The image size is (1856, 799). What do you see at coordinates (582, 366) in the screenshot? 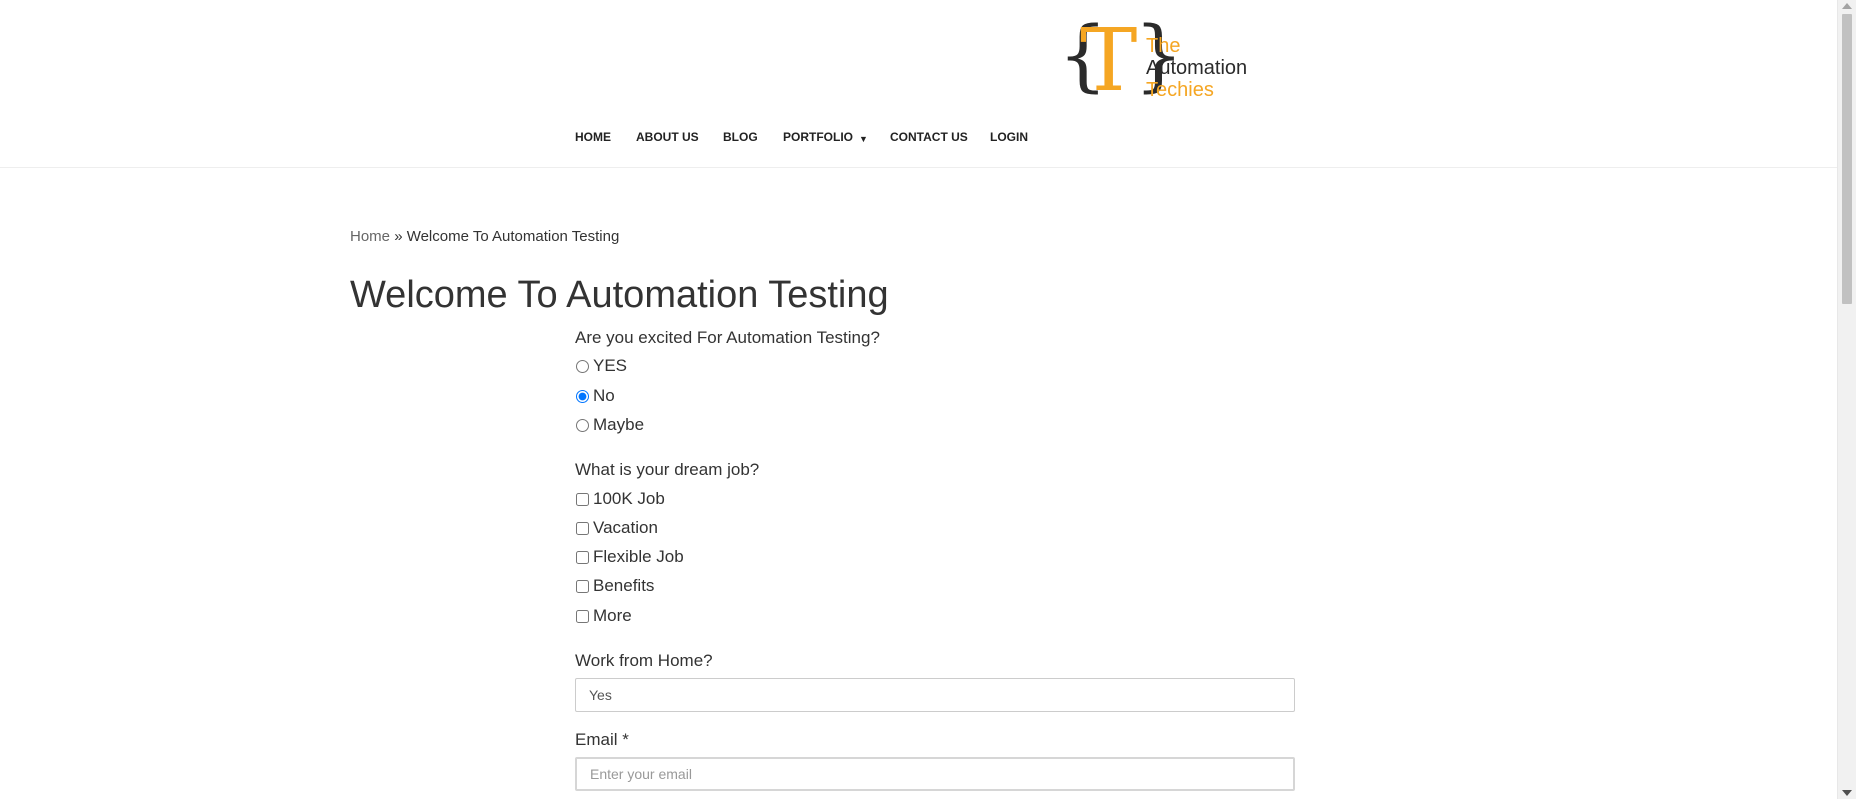
I see `radio-yes` at bounding box center [582, 366].